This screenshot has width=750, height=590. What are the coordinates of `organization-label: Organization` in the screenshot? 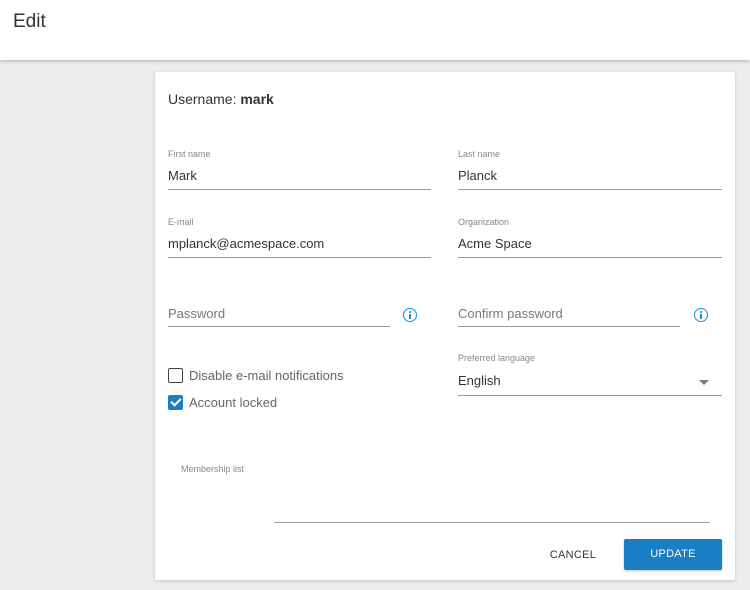 It's located at (484, 222).